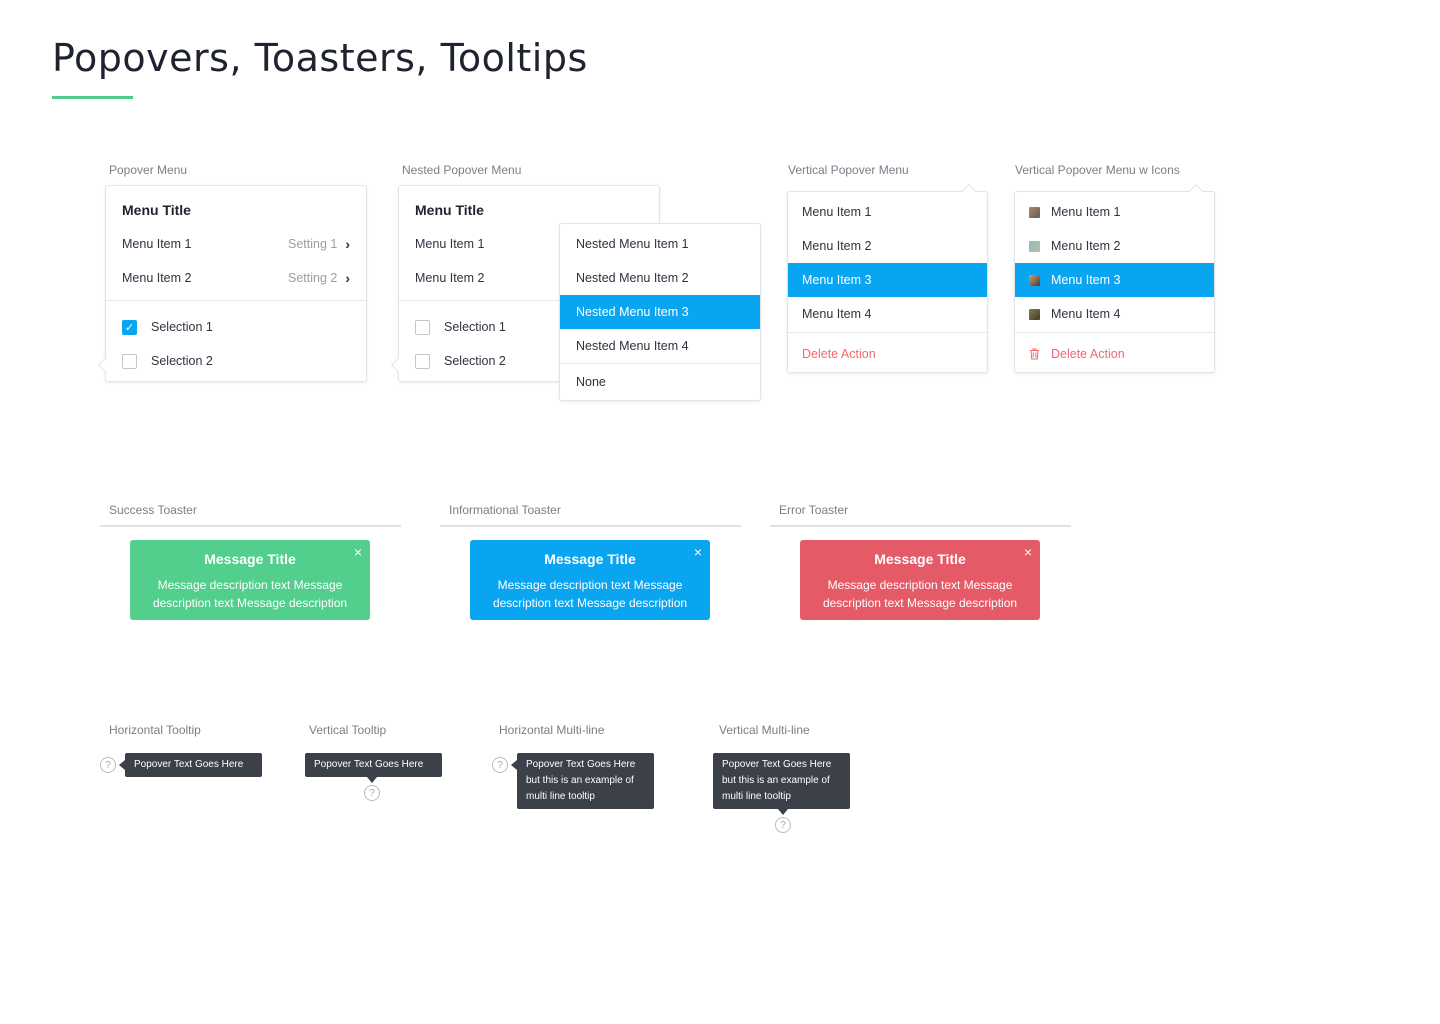 Image resolution: width=1440 pixels, height=1024 pixels. Describe the element at coordinates (449, 210) in the screenshot. I see `nested-menu-title: Menu Title` at that location.